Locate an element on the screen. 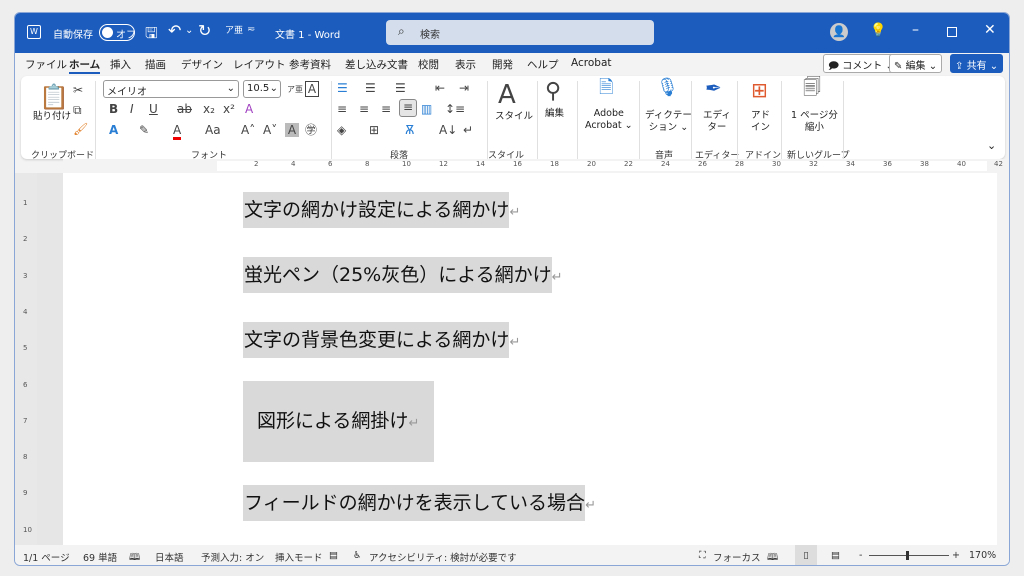  add-ins-button: アド イン is located at coordinates (760, 122).